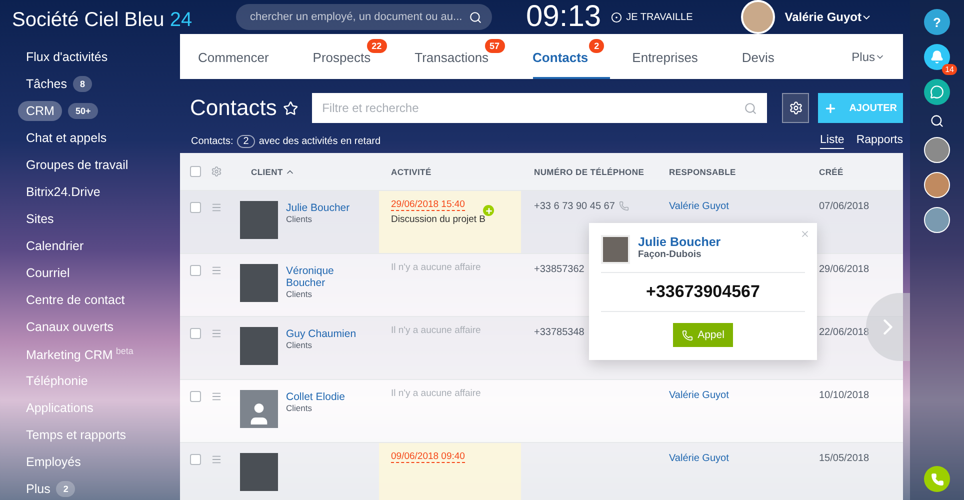 The height and width of the screenshot is (500, 964). Describe the element at coordinates (679, 242) in the screenshot. I see `contact-name: Julie Boucher` at that location.